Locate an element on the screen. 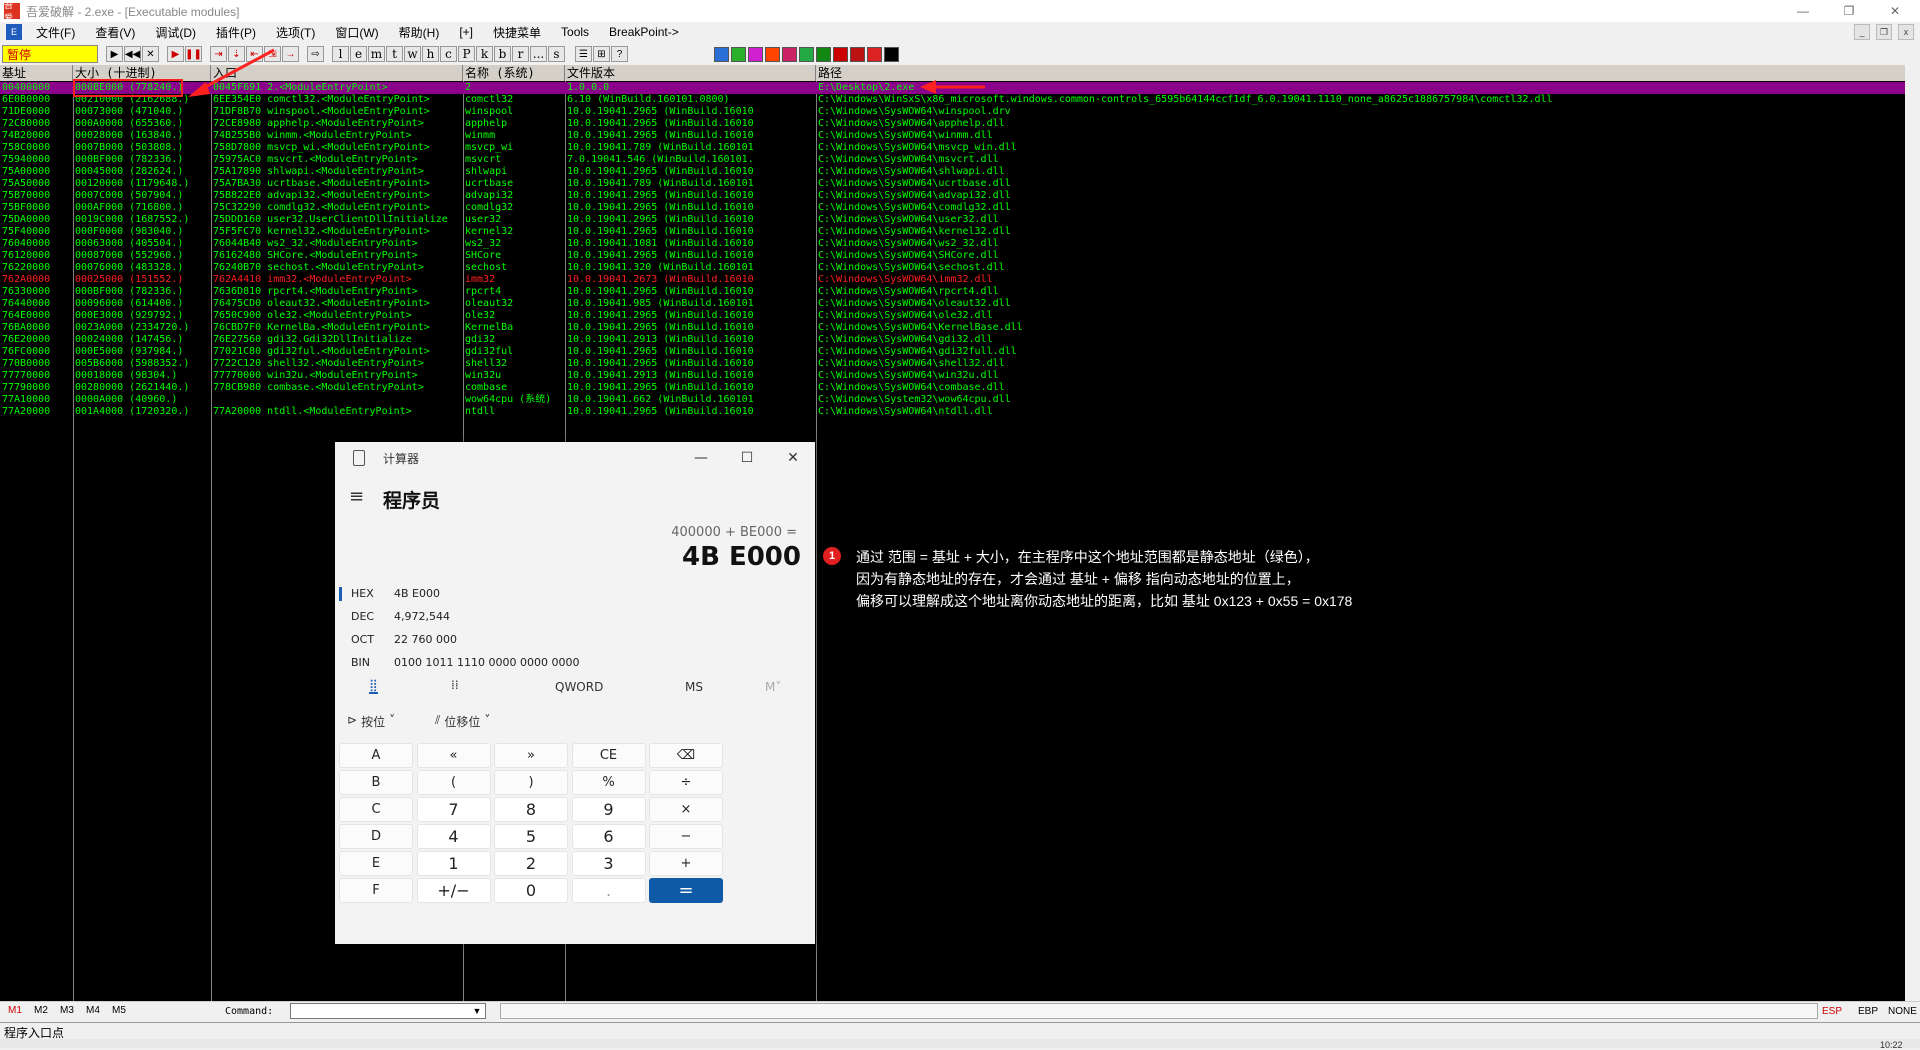 This screenshot has height=1050, width=1920. menu-plus: [+] is located at coordinates (466, 32).